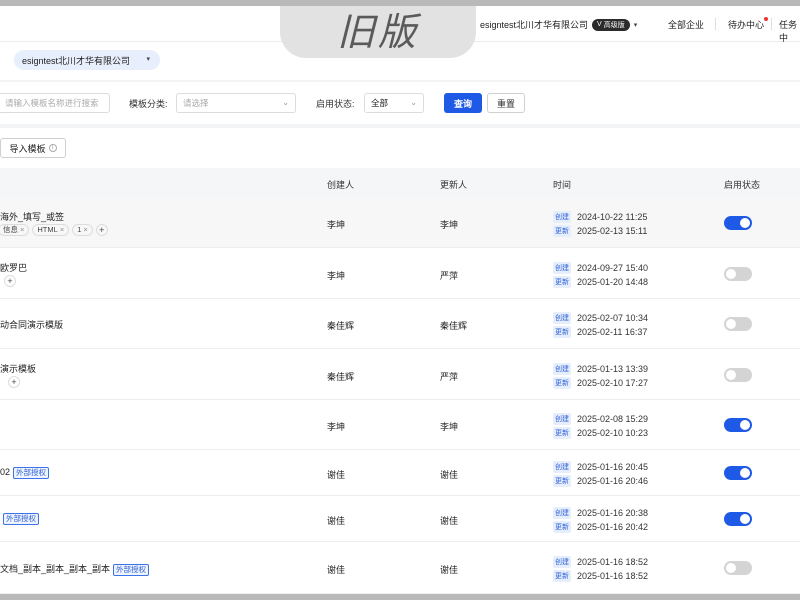 The image size is (800, 600). I want to click on updated-value: 2025-01-20 14:48, so click(613, 281).